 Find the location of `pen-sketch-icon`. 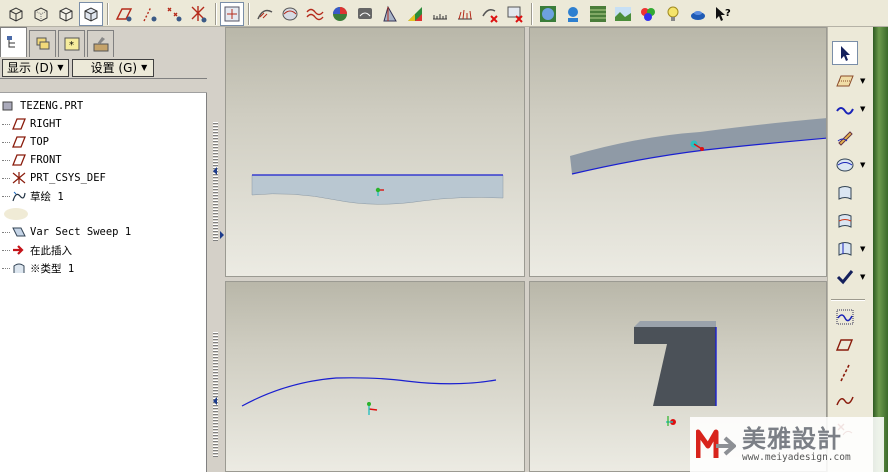

pen-sketch-icon is located at coordinates (845, 137).